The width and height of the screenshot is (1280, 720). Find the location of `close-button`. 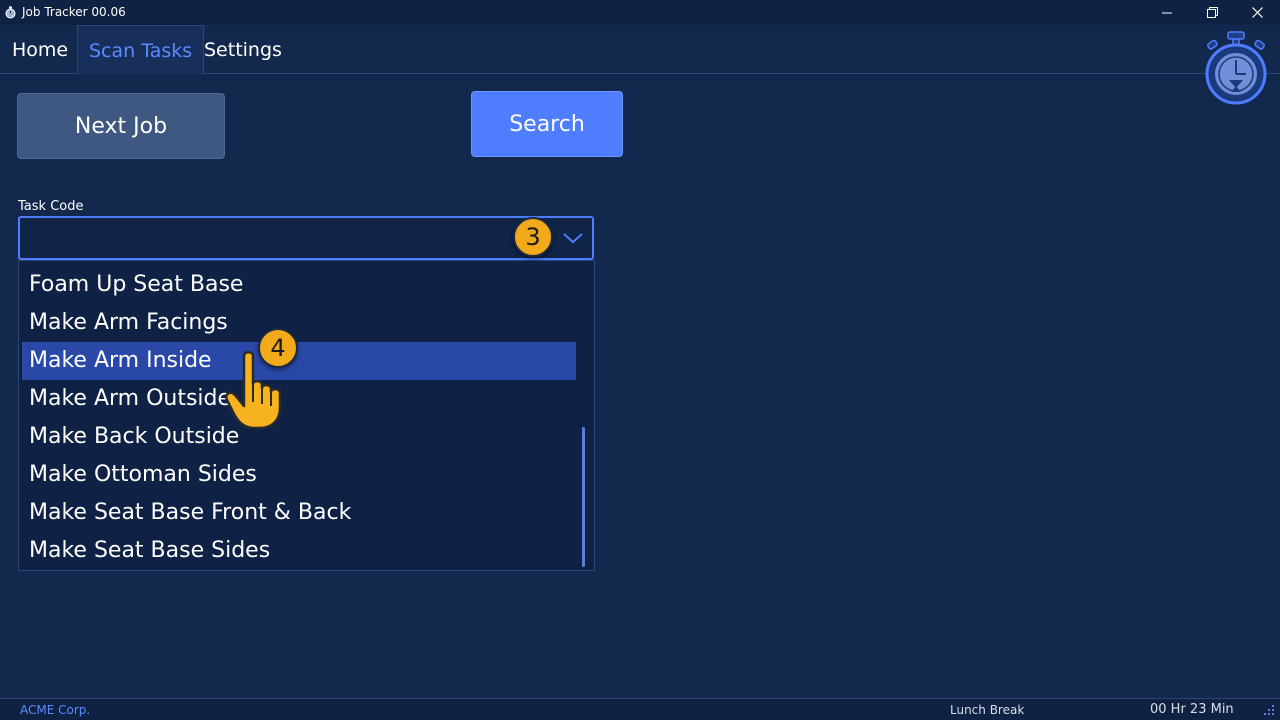

close-button is located at coordinates (1257, 12).